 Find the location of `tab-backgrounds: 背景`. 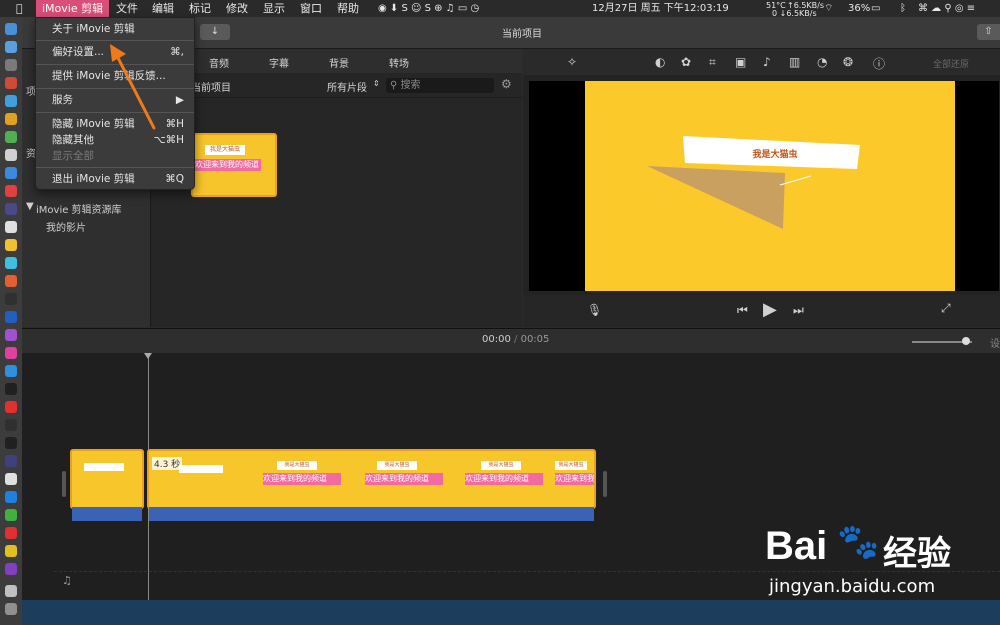

tab-backgrounds: 背景 is located at coordinates (339, 62).